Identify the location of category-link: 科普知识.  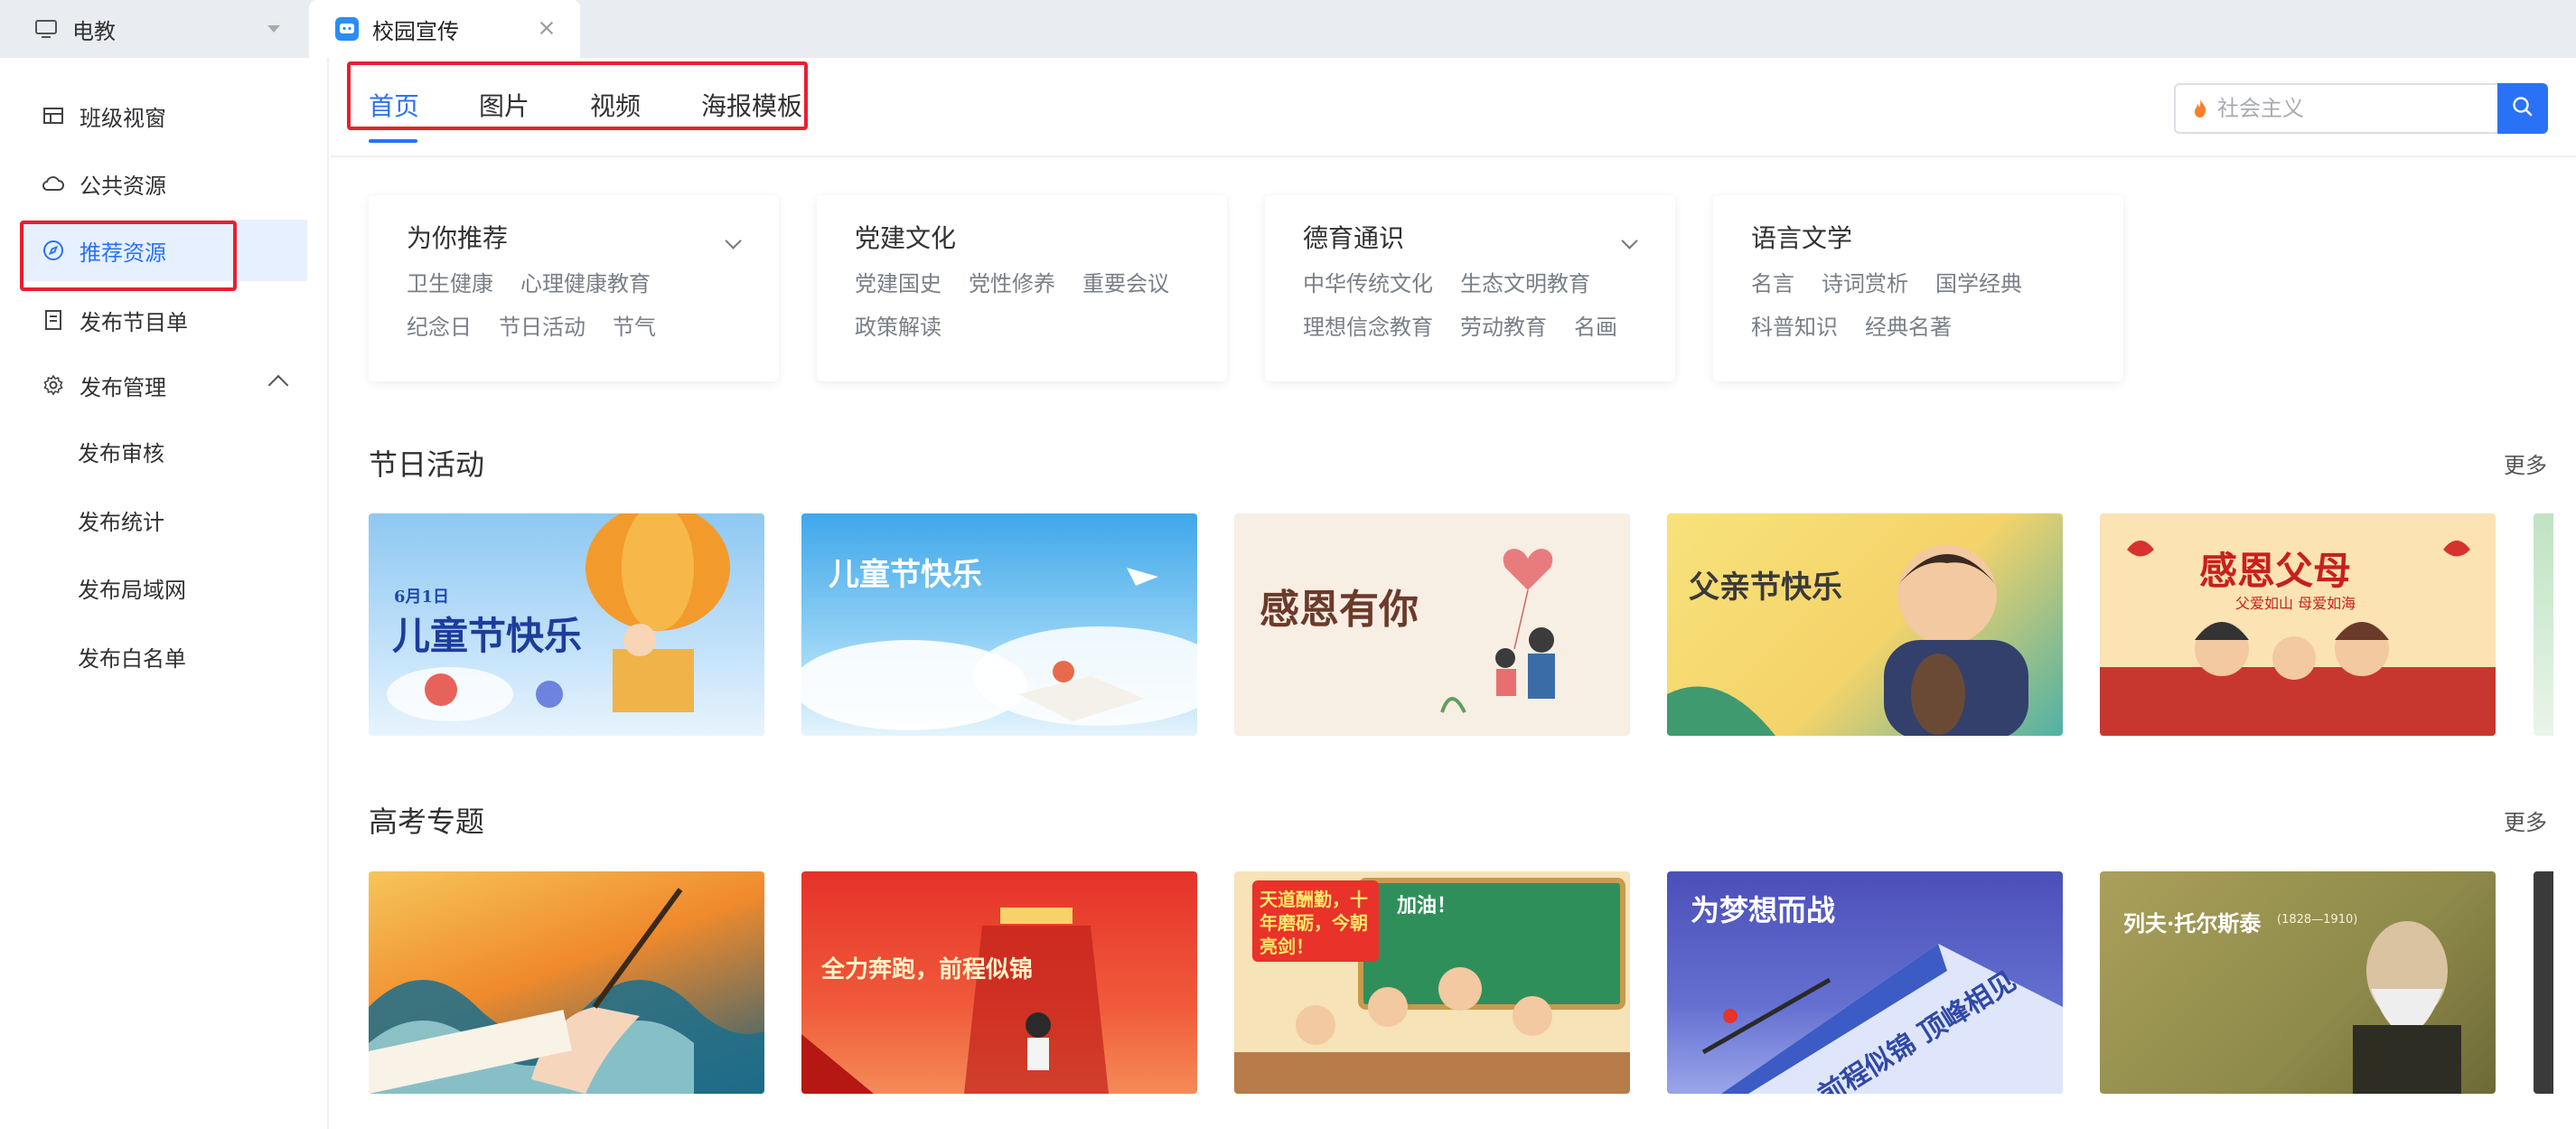
(1794, 327).